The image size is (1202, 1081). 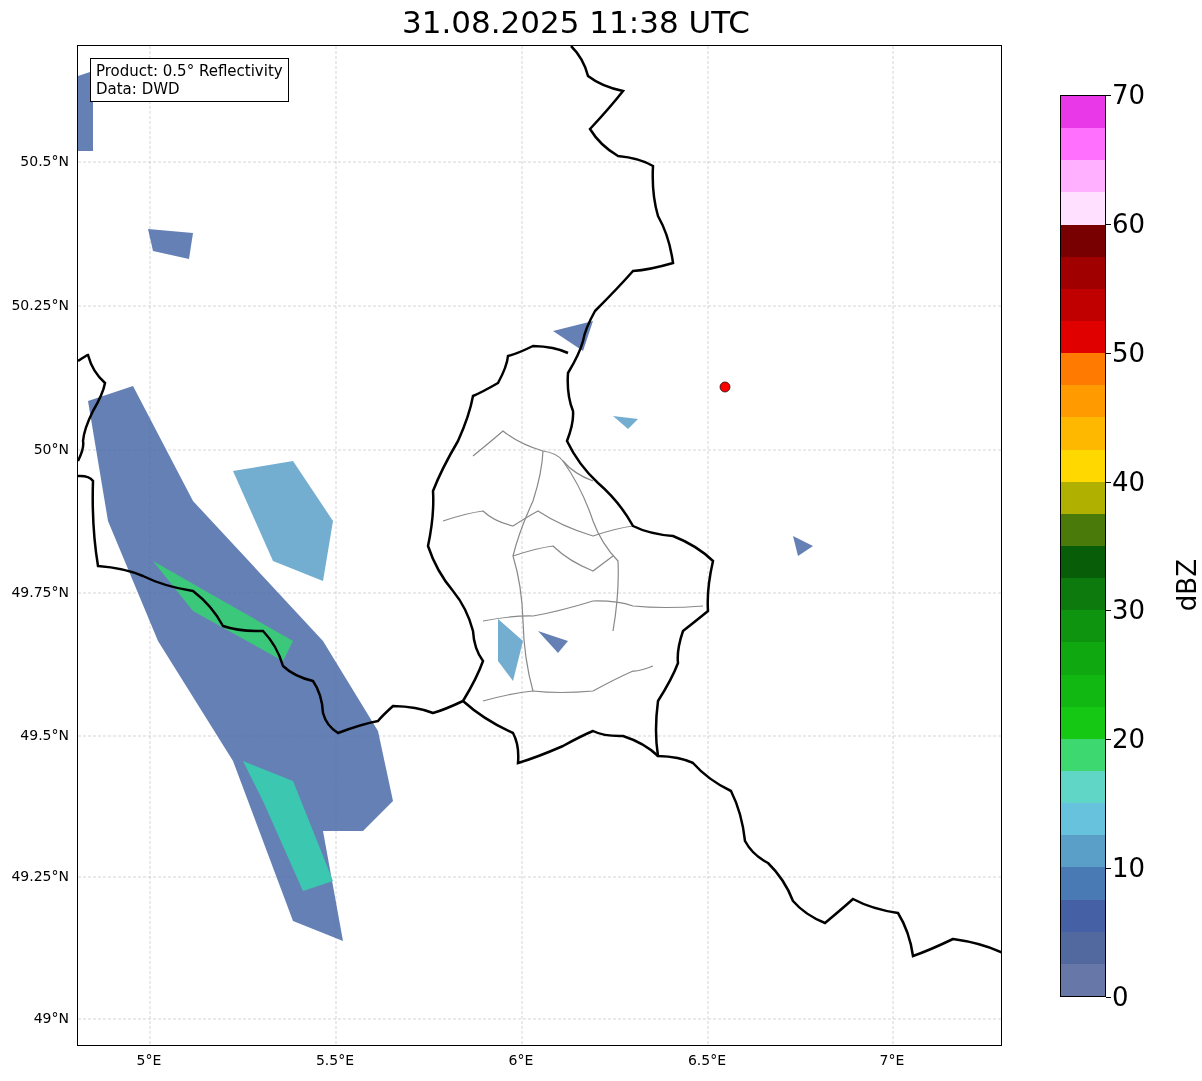 What do you see at coordinates (40, 305) in the screenshot?
I see `latitude-label: 50.25°N` at bounding box center [40, 305].